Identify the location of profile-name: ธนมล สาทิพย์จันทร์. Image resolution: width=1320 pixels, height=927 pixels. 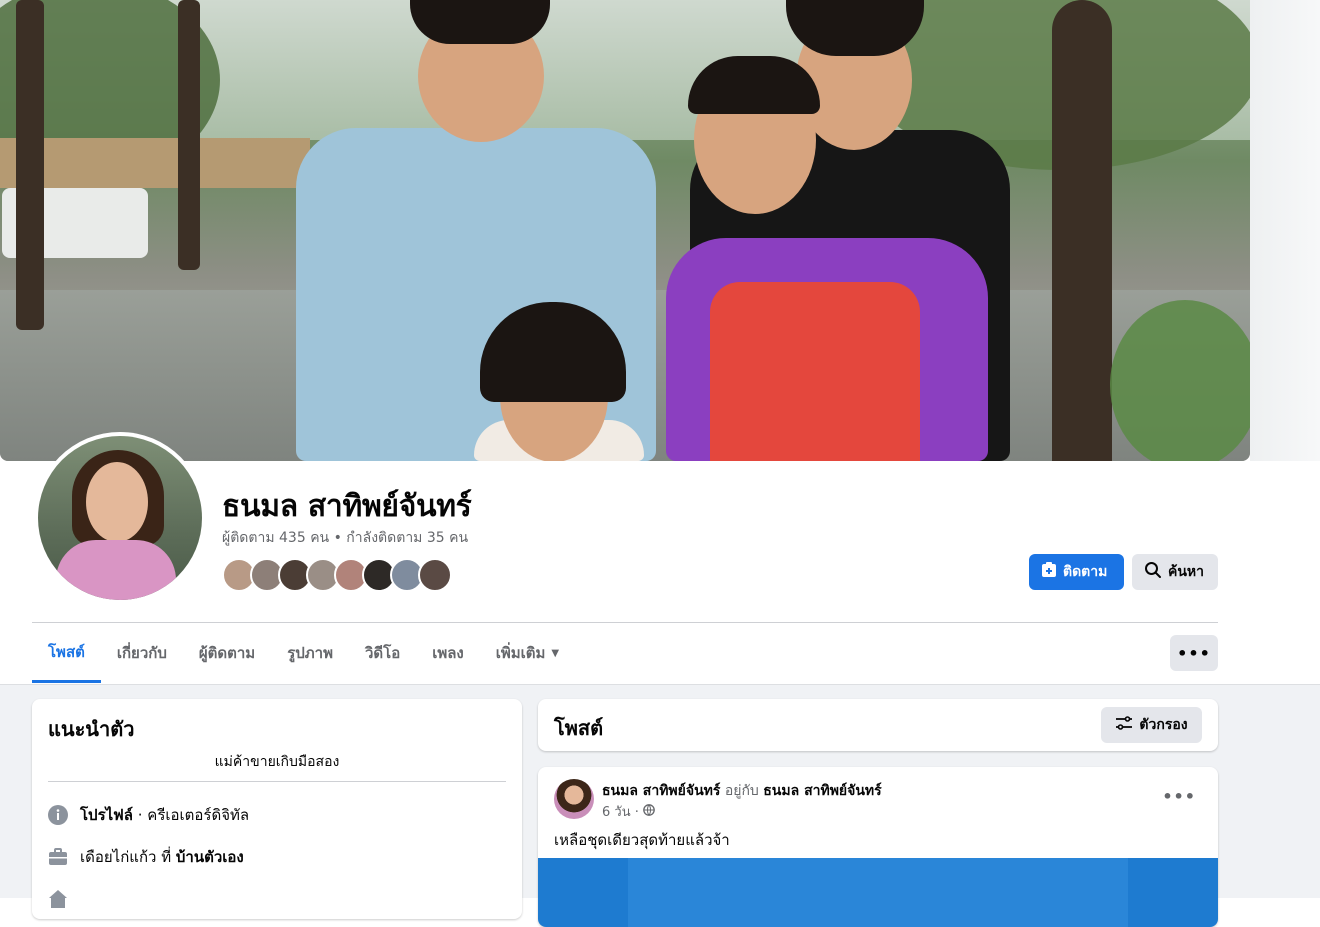
(347, 506).